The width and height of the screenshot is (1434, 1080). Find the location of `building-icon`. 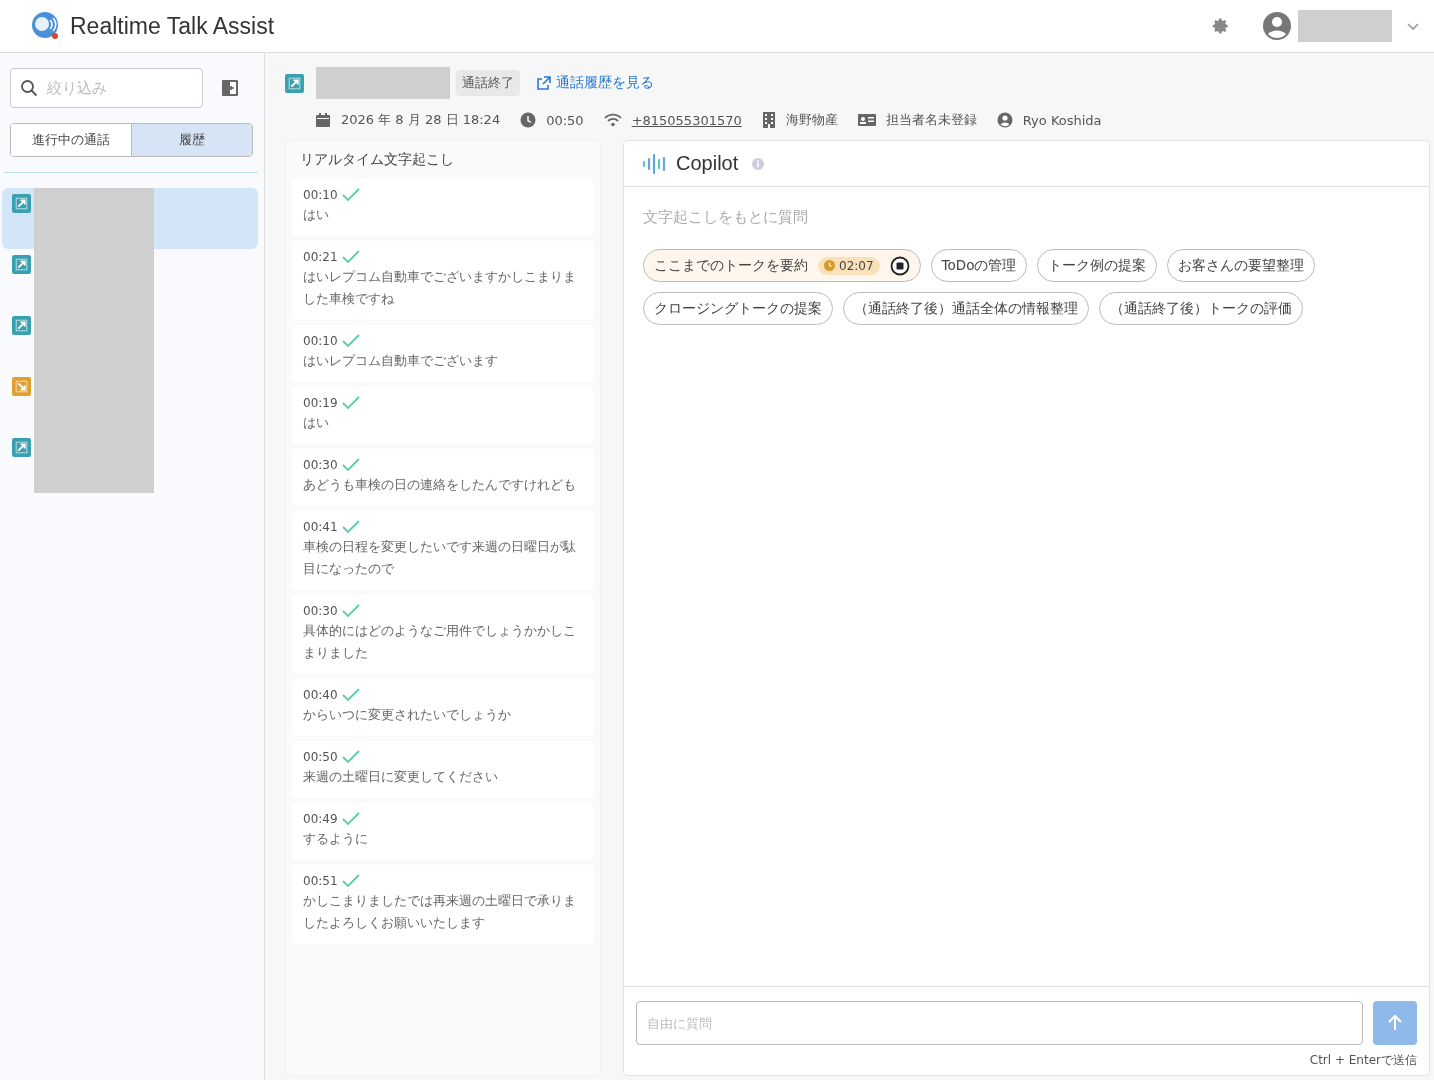

building-icon is located at coordinates (768, 120).